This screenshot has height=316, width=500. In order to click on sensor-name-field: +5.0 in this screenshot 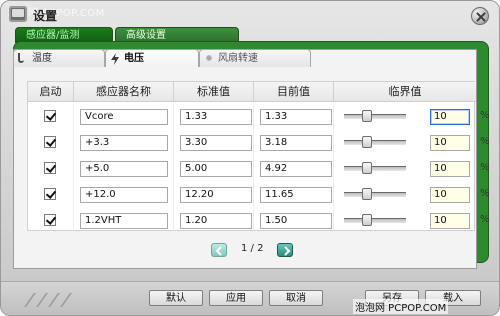, I will do `click(124, 169)`.